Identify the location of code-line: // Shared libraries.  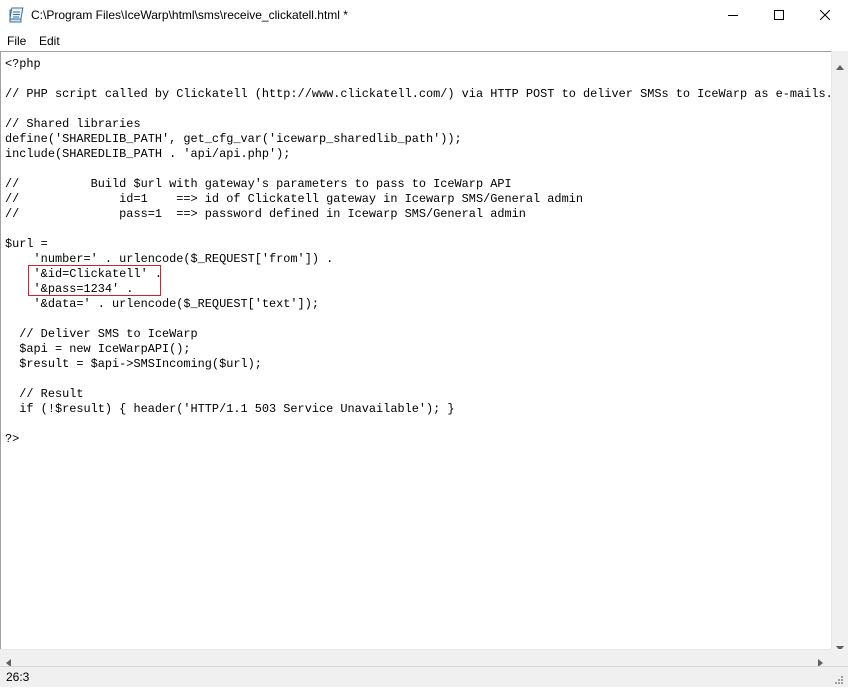
(73, 124).